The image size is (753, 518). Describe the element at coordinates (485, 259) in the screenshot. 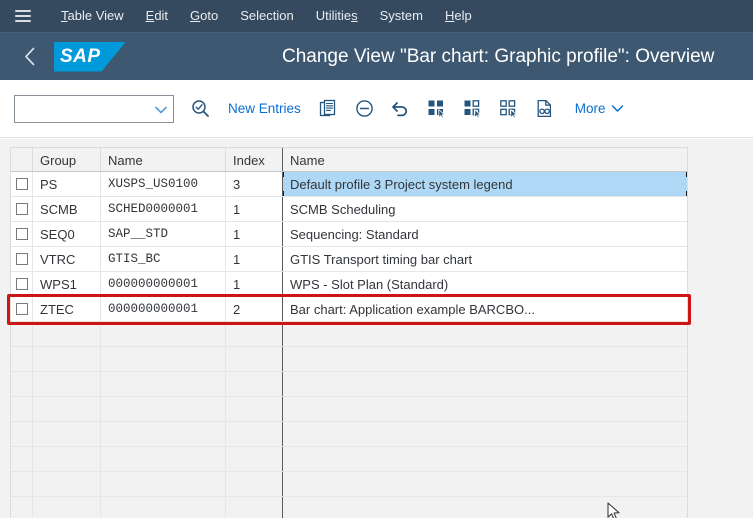

I see `cell-description: GTIS Transport timing bar chart` at that location.